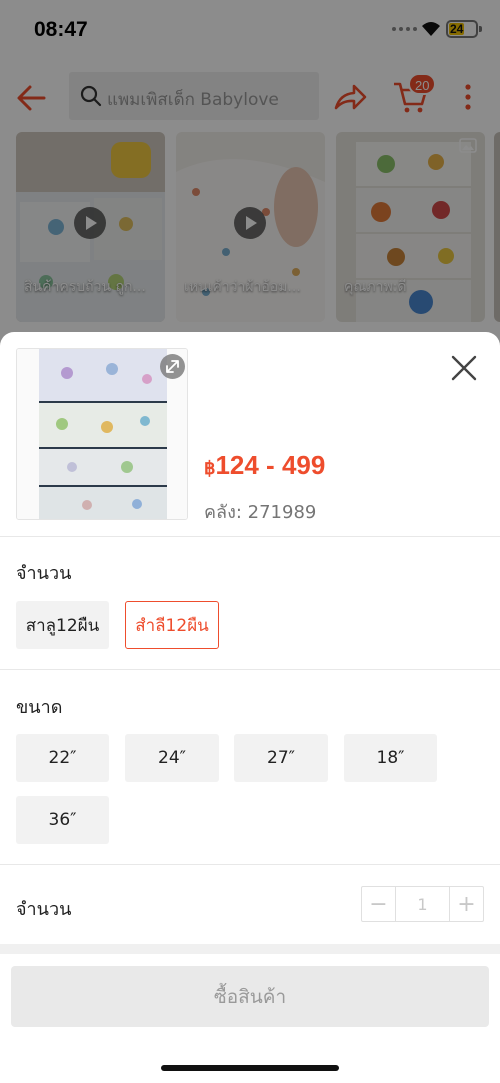  What do you see at coordinates (466, 904) in the screenshot?
I see `increase-quantity-button: +` at bounding box center [466, 904].